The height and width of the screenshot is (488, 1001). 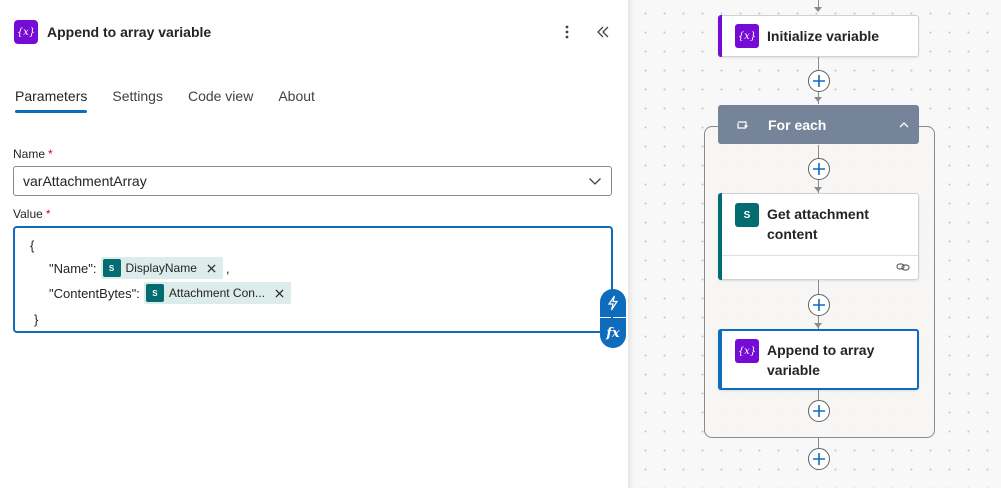 I want to click on value-label-text: Value, so click(x=28, y=214).